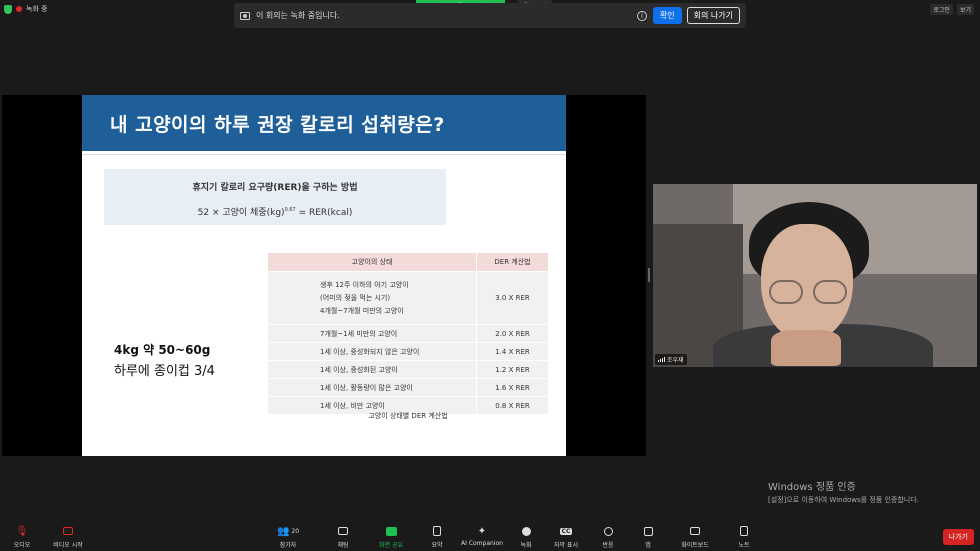  What do you see at coordinates (277, 124) in the screenshot?
I see `slide-title: 내 고양이의 하루 권장 칼로리 섭취량은?` at bounding box center [277, 124].